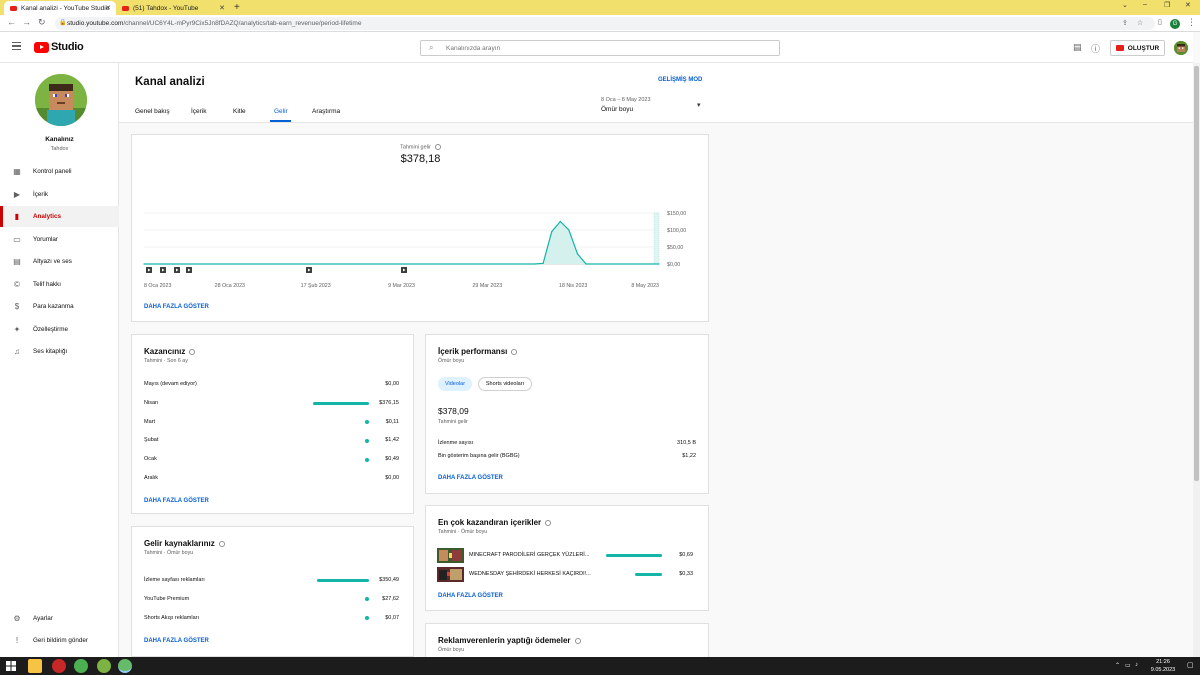 Image resolution: width=1200 pixels, height=675 pixels. What do you see at coordinates (184, 543) in the screenshot?
I see `card-title: Gelir kaynaklarınız` at bounding box center [184, 543].